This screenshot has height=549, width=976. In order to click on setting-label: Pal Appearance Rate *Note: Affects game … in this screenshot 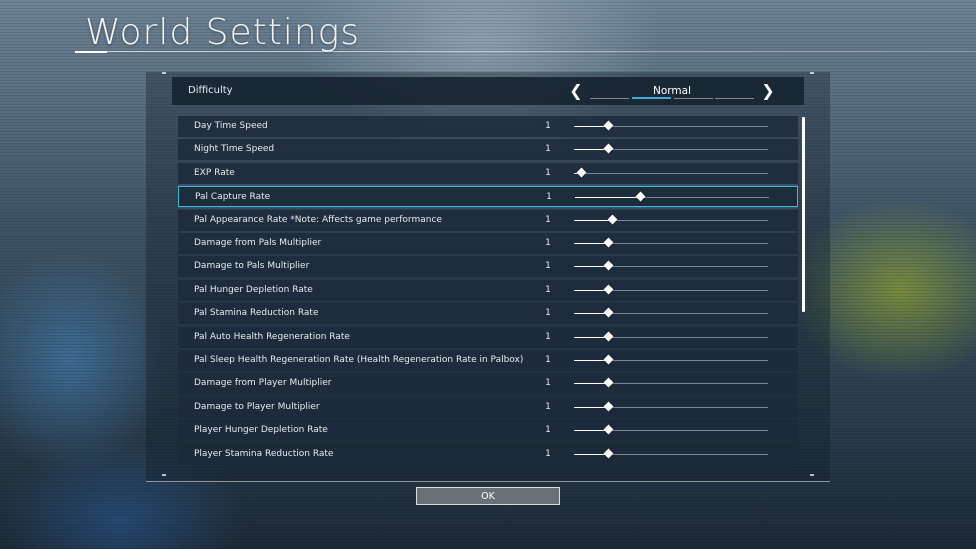, I will do `click(318, 220)`.